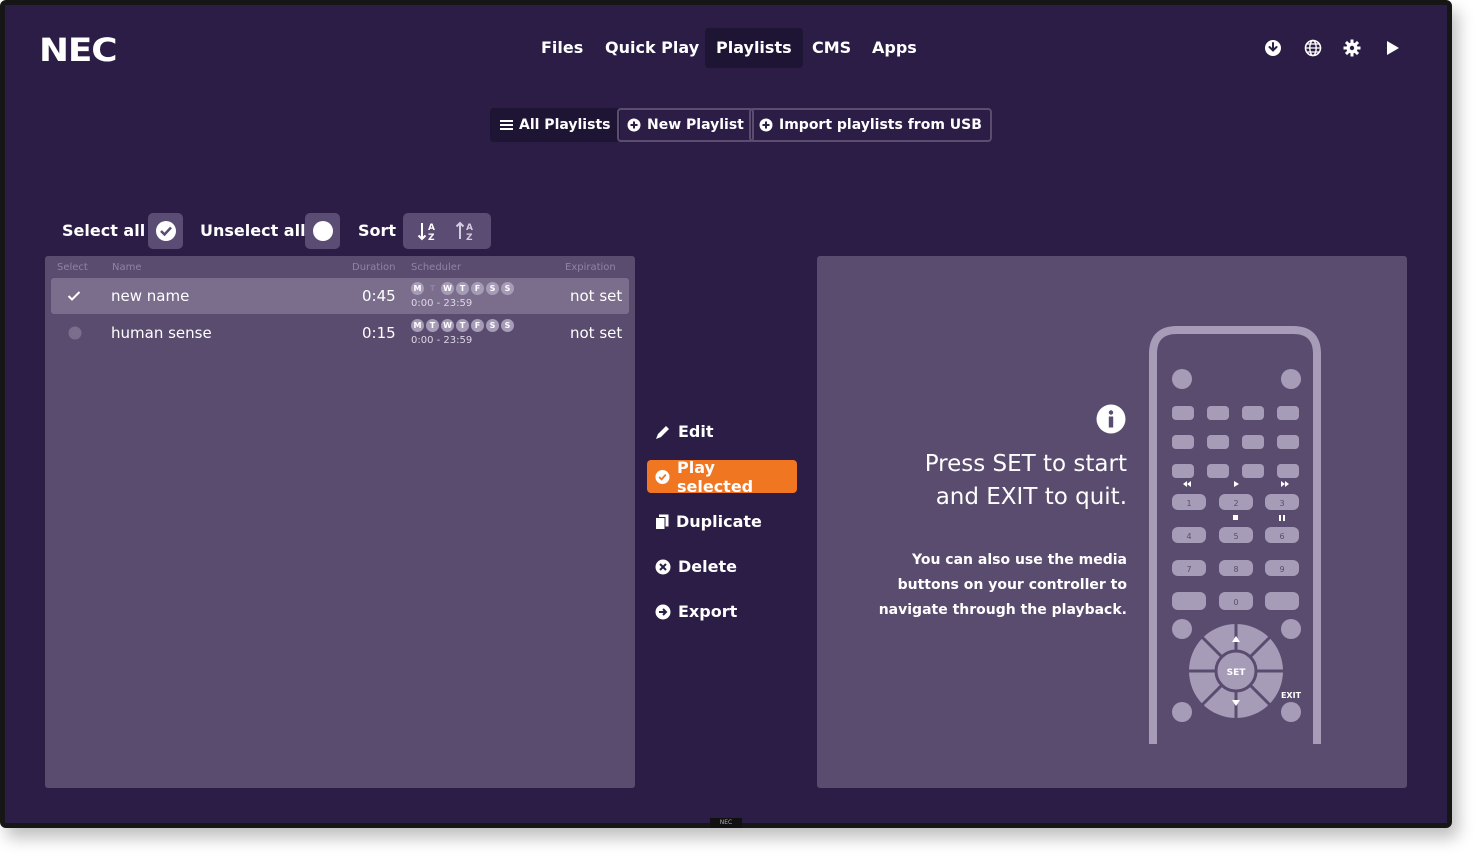  I want to click on unselect-all-button, so click(322, 231).